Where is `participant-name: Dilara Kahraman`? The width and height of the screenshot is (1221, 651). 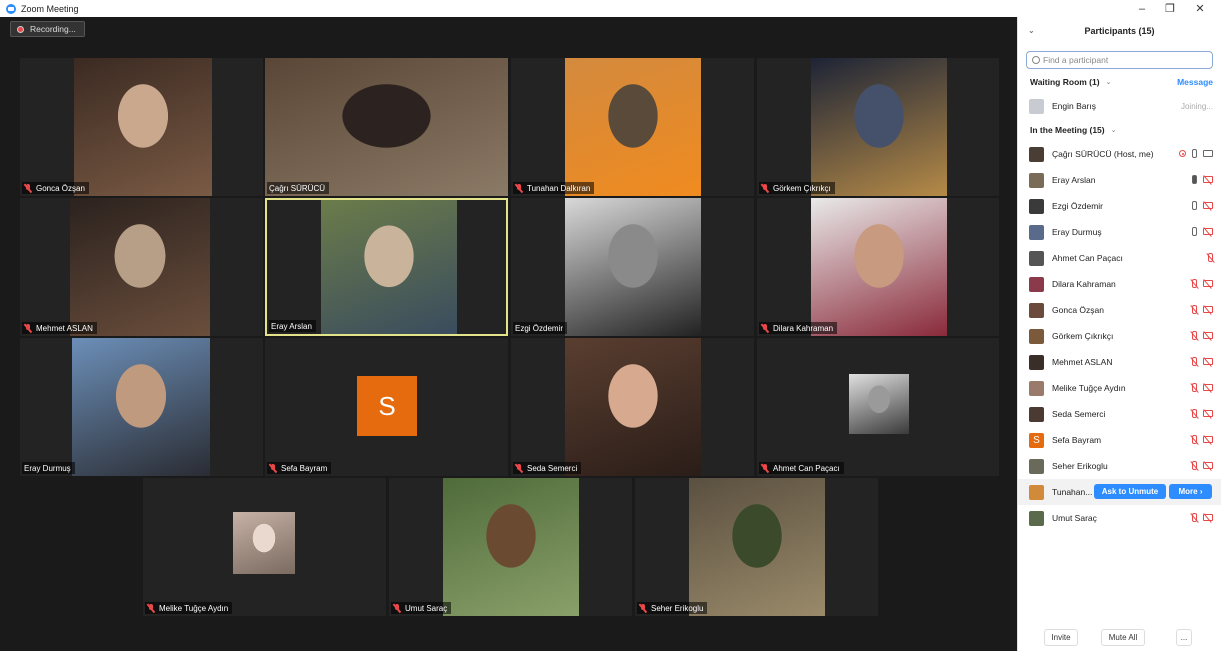 participant-name: Dilara Kahraman is located at coordinates (1084, 284).